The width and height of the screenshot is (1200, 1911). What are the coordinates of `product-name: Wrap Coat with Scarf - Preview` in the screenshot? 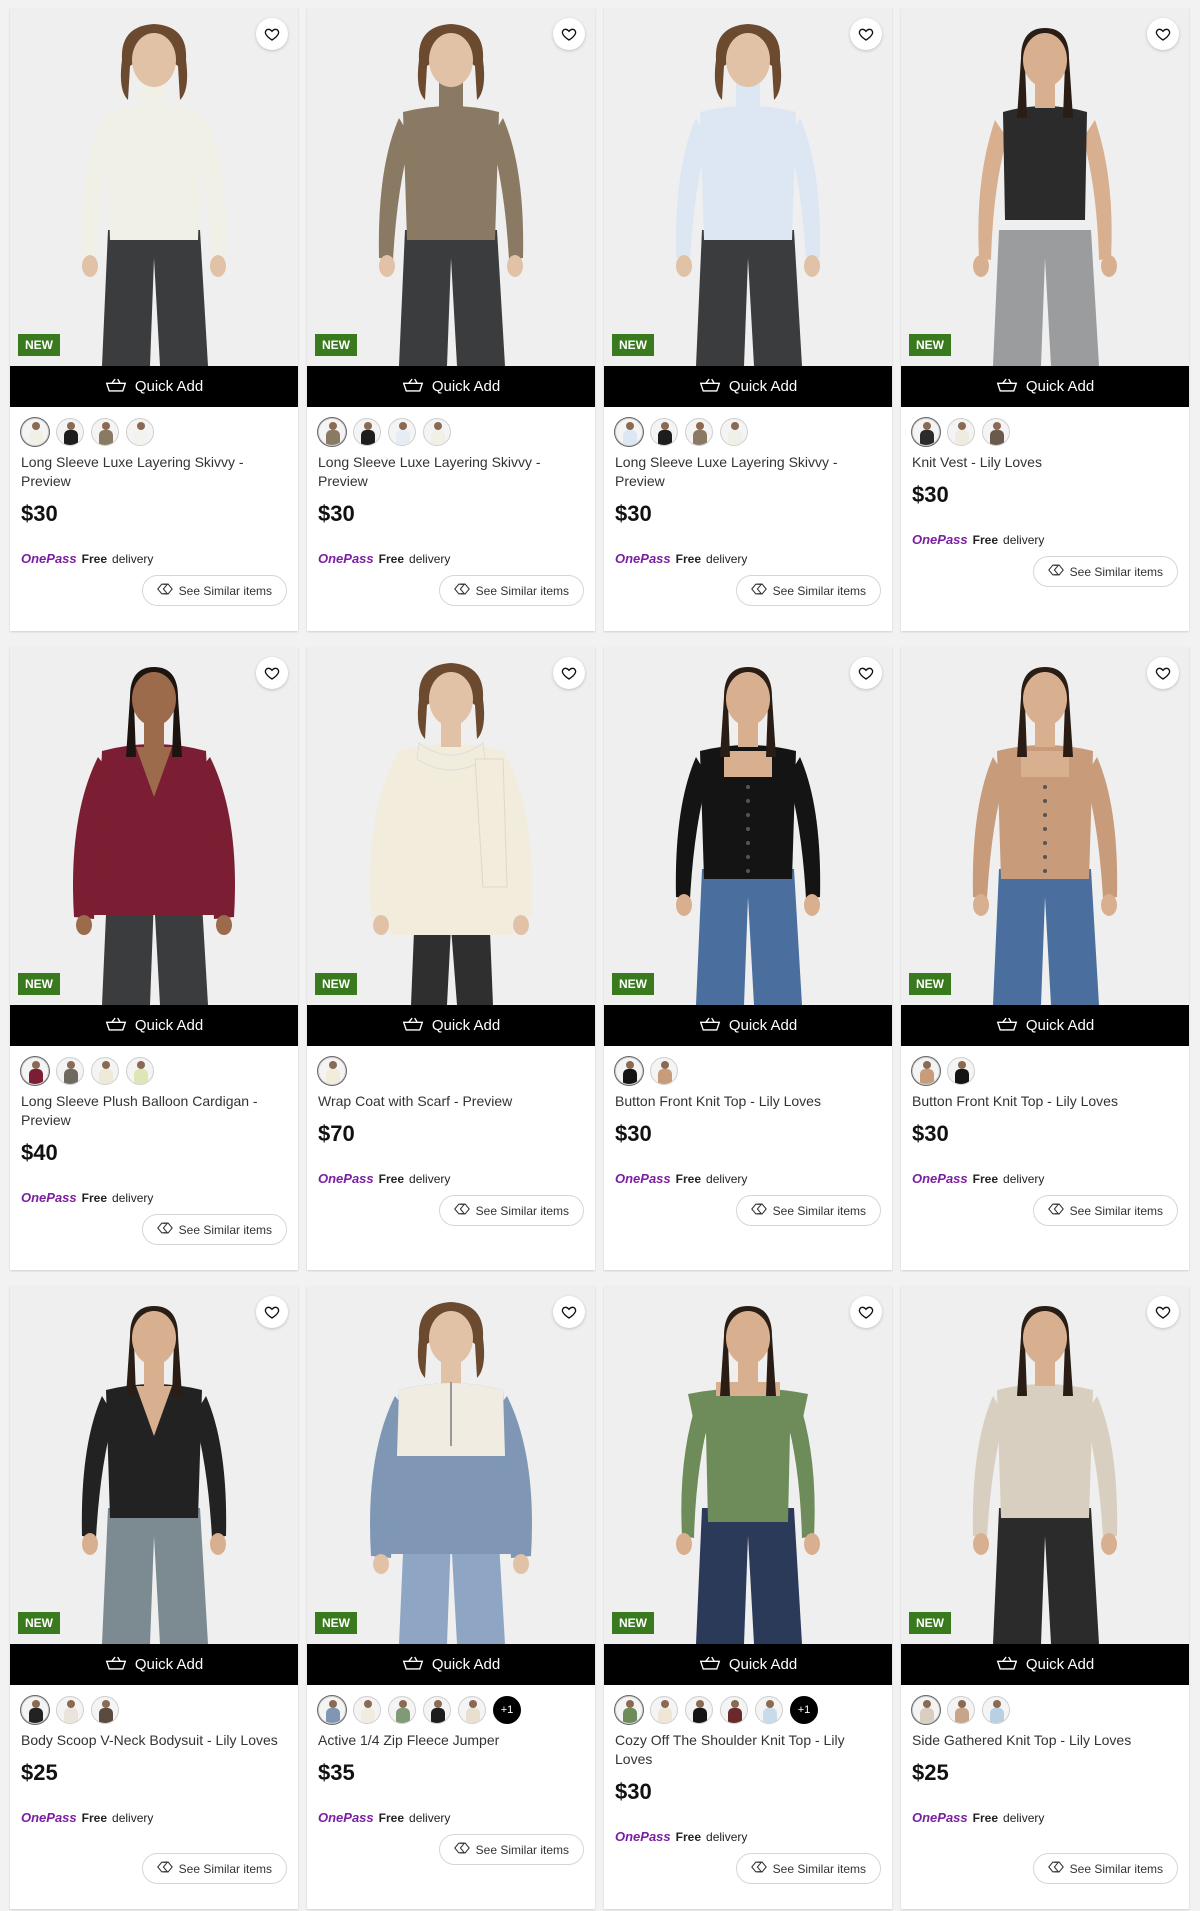 It's located at (451, 1101).